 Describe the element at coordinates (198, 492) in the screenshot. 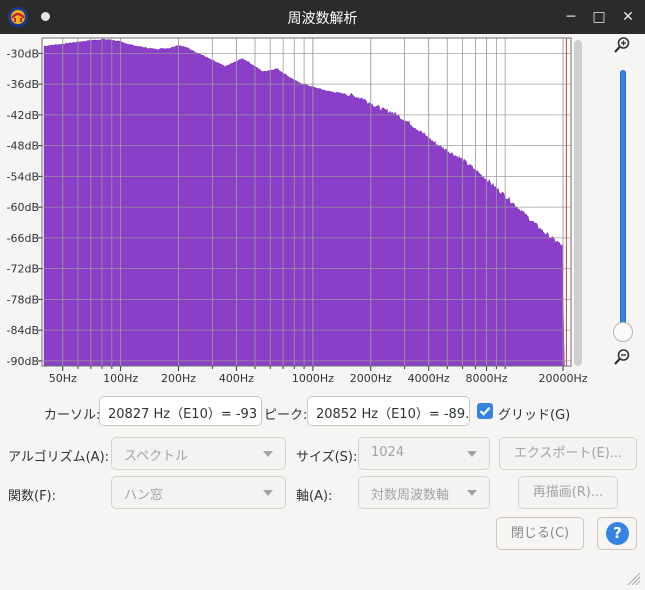

I see `function-select: ハン窓` at that location.